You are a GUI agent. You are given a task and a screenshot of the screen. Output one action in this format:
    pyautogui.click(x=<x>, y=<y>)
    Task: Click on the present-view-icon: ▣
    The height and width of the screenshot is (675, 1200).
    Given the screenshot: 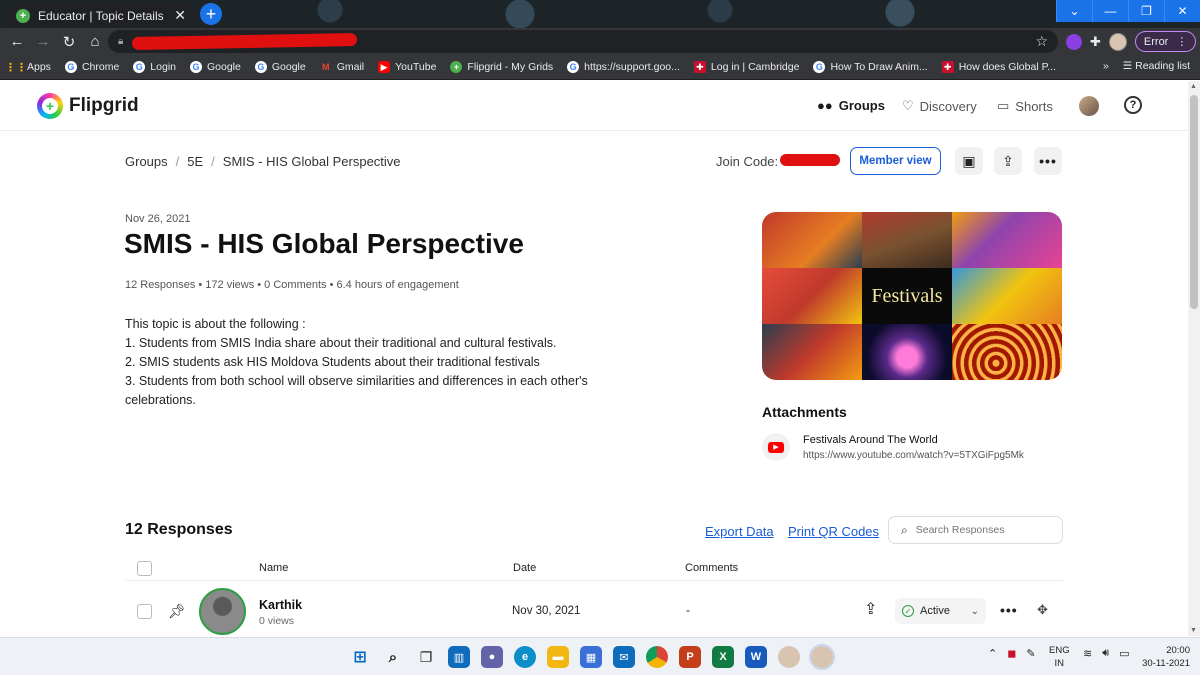 What is the action you would take?
    pyautogui.click(x=969, y=161)
    